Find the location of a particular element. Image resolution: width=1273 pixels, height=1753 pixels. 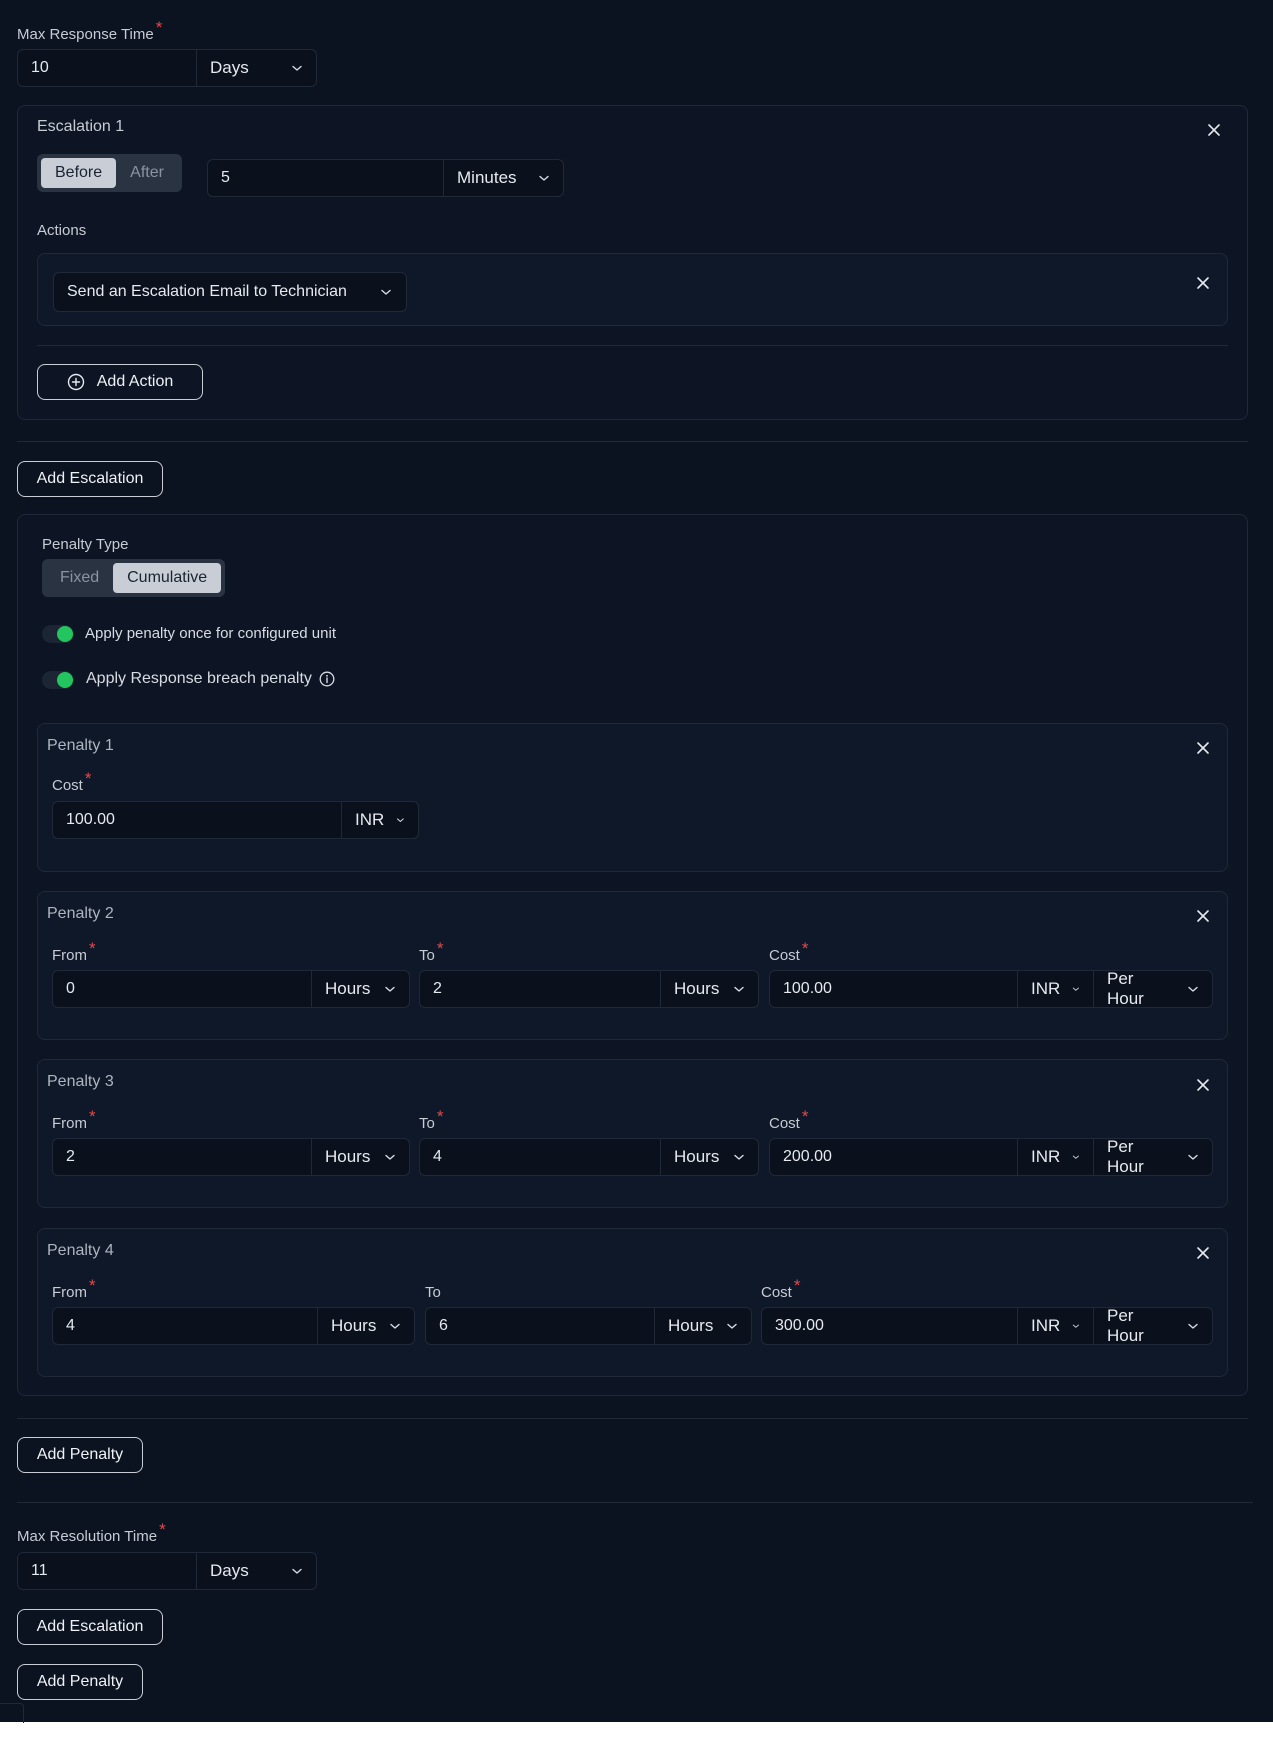

actions-label: Actions is located at coordinates (62, 230).